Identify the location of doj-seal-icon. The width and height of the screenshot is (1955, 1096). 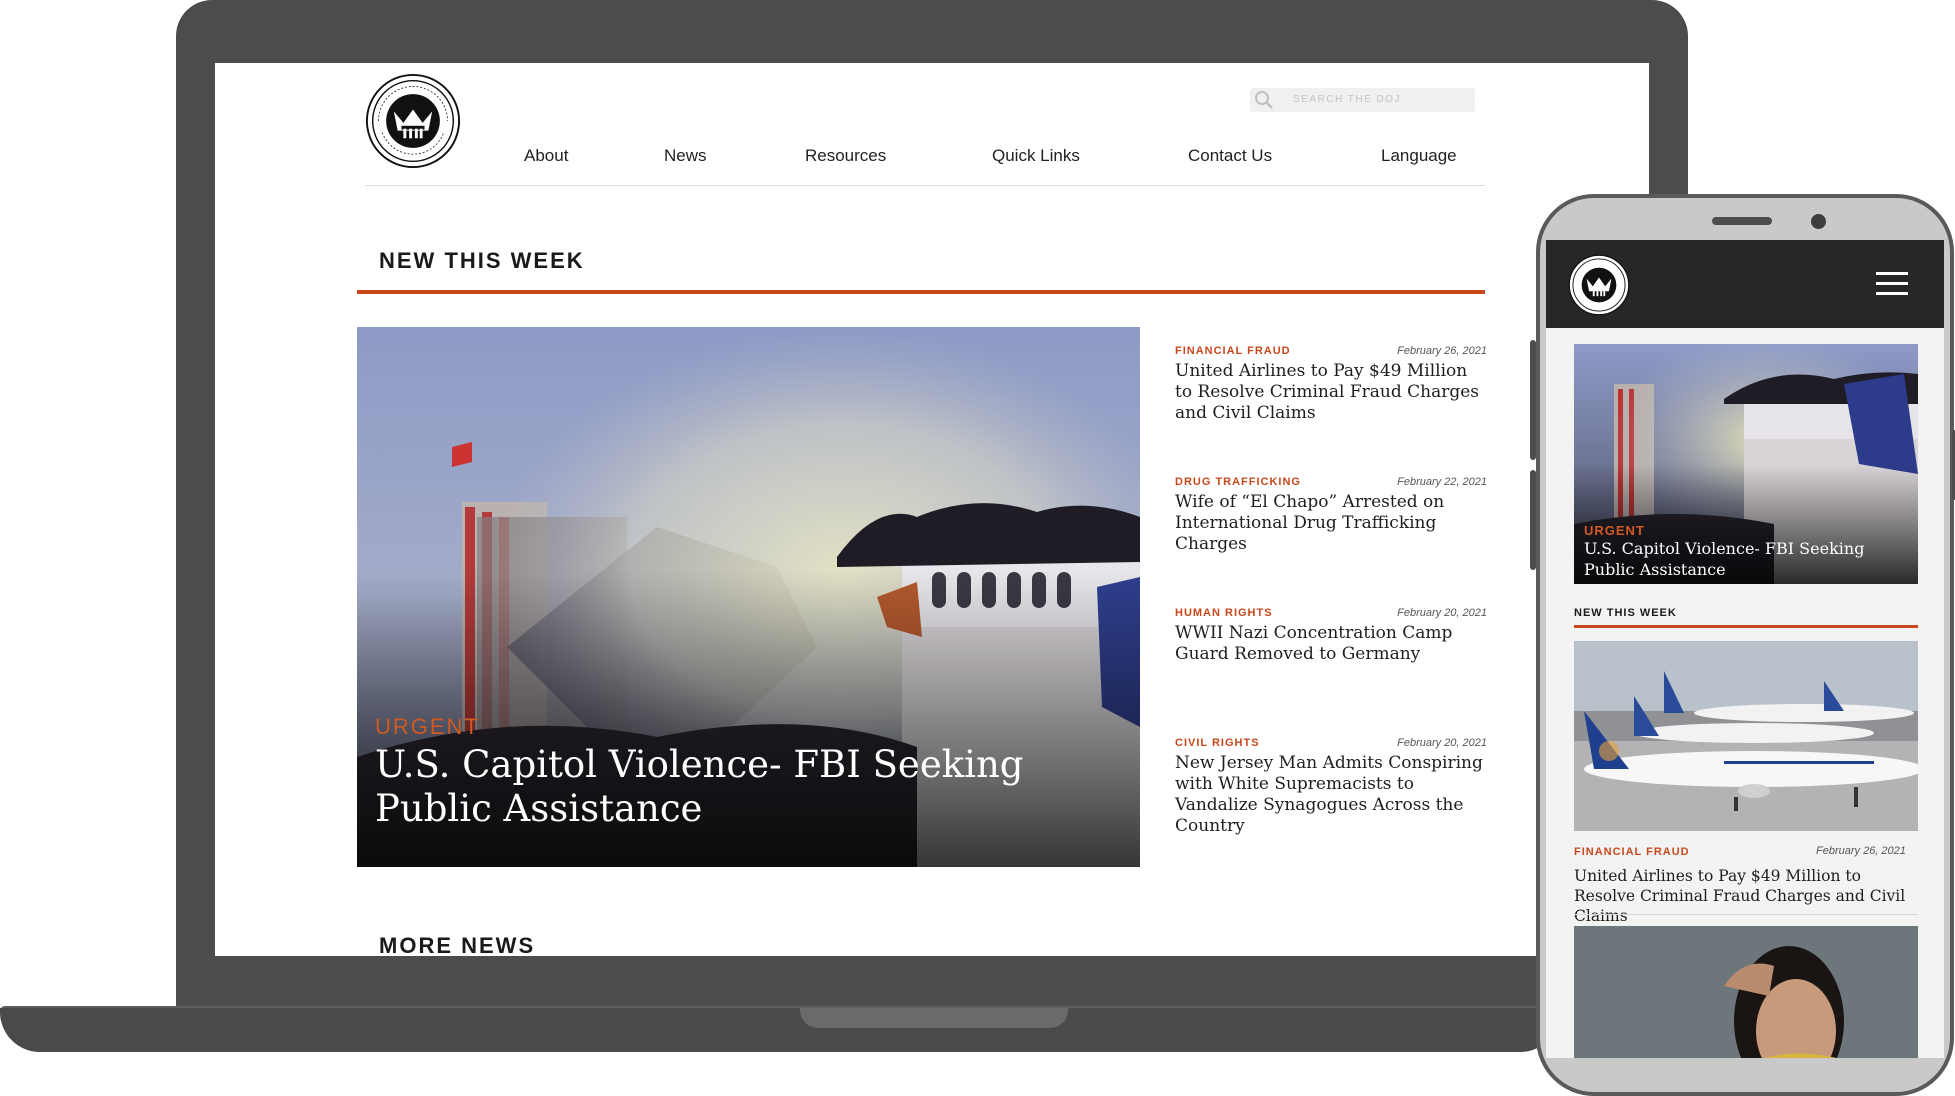
(1599, 285).